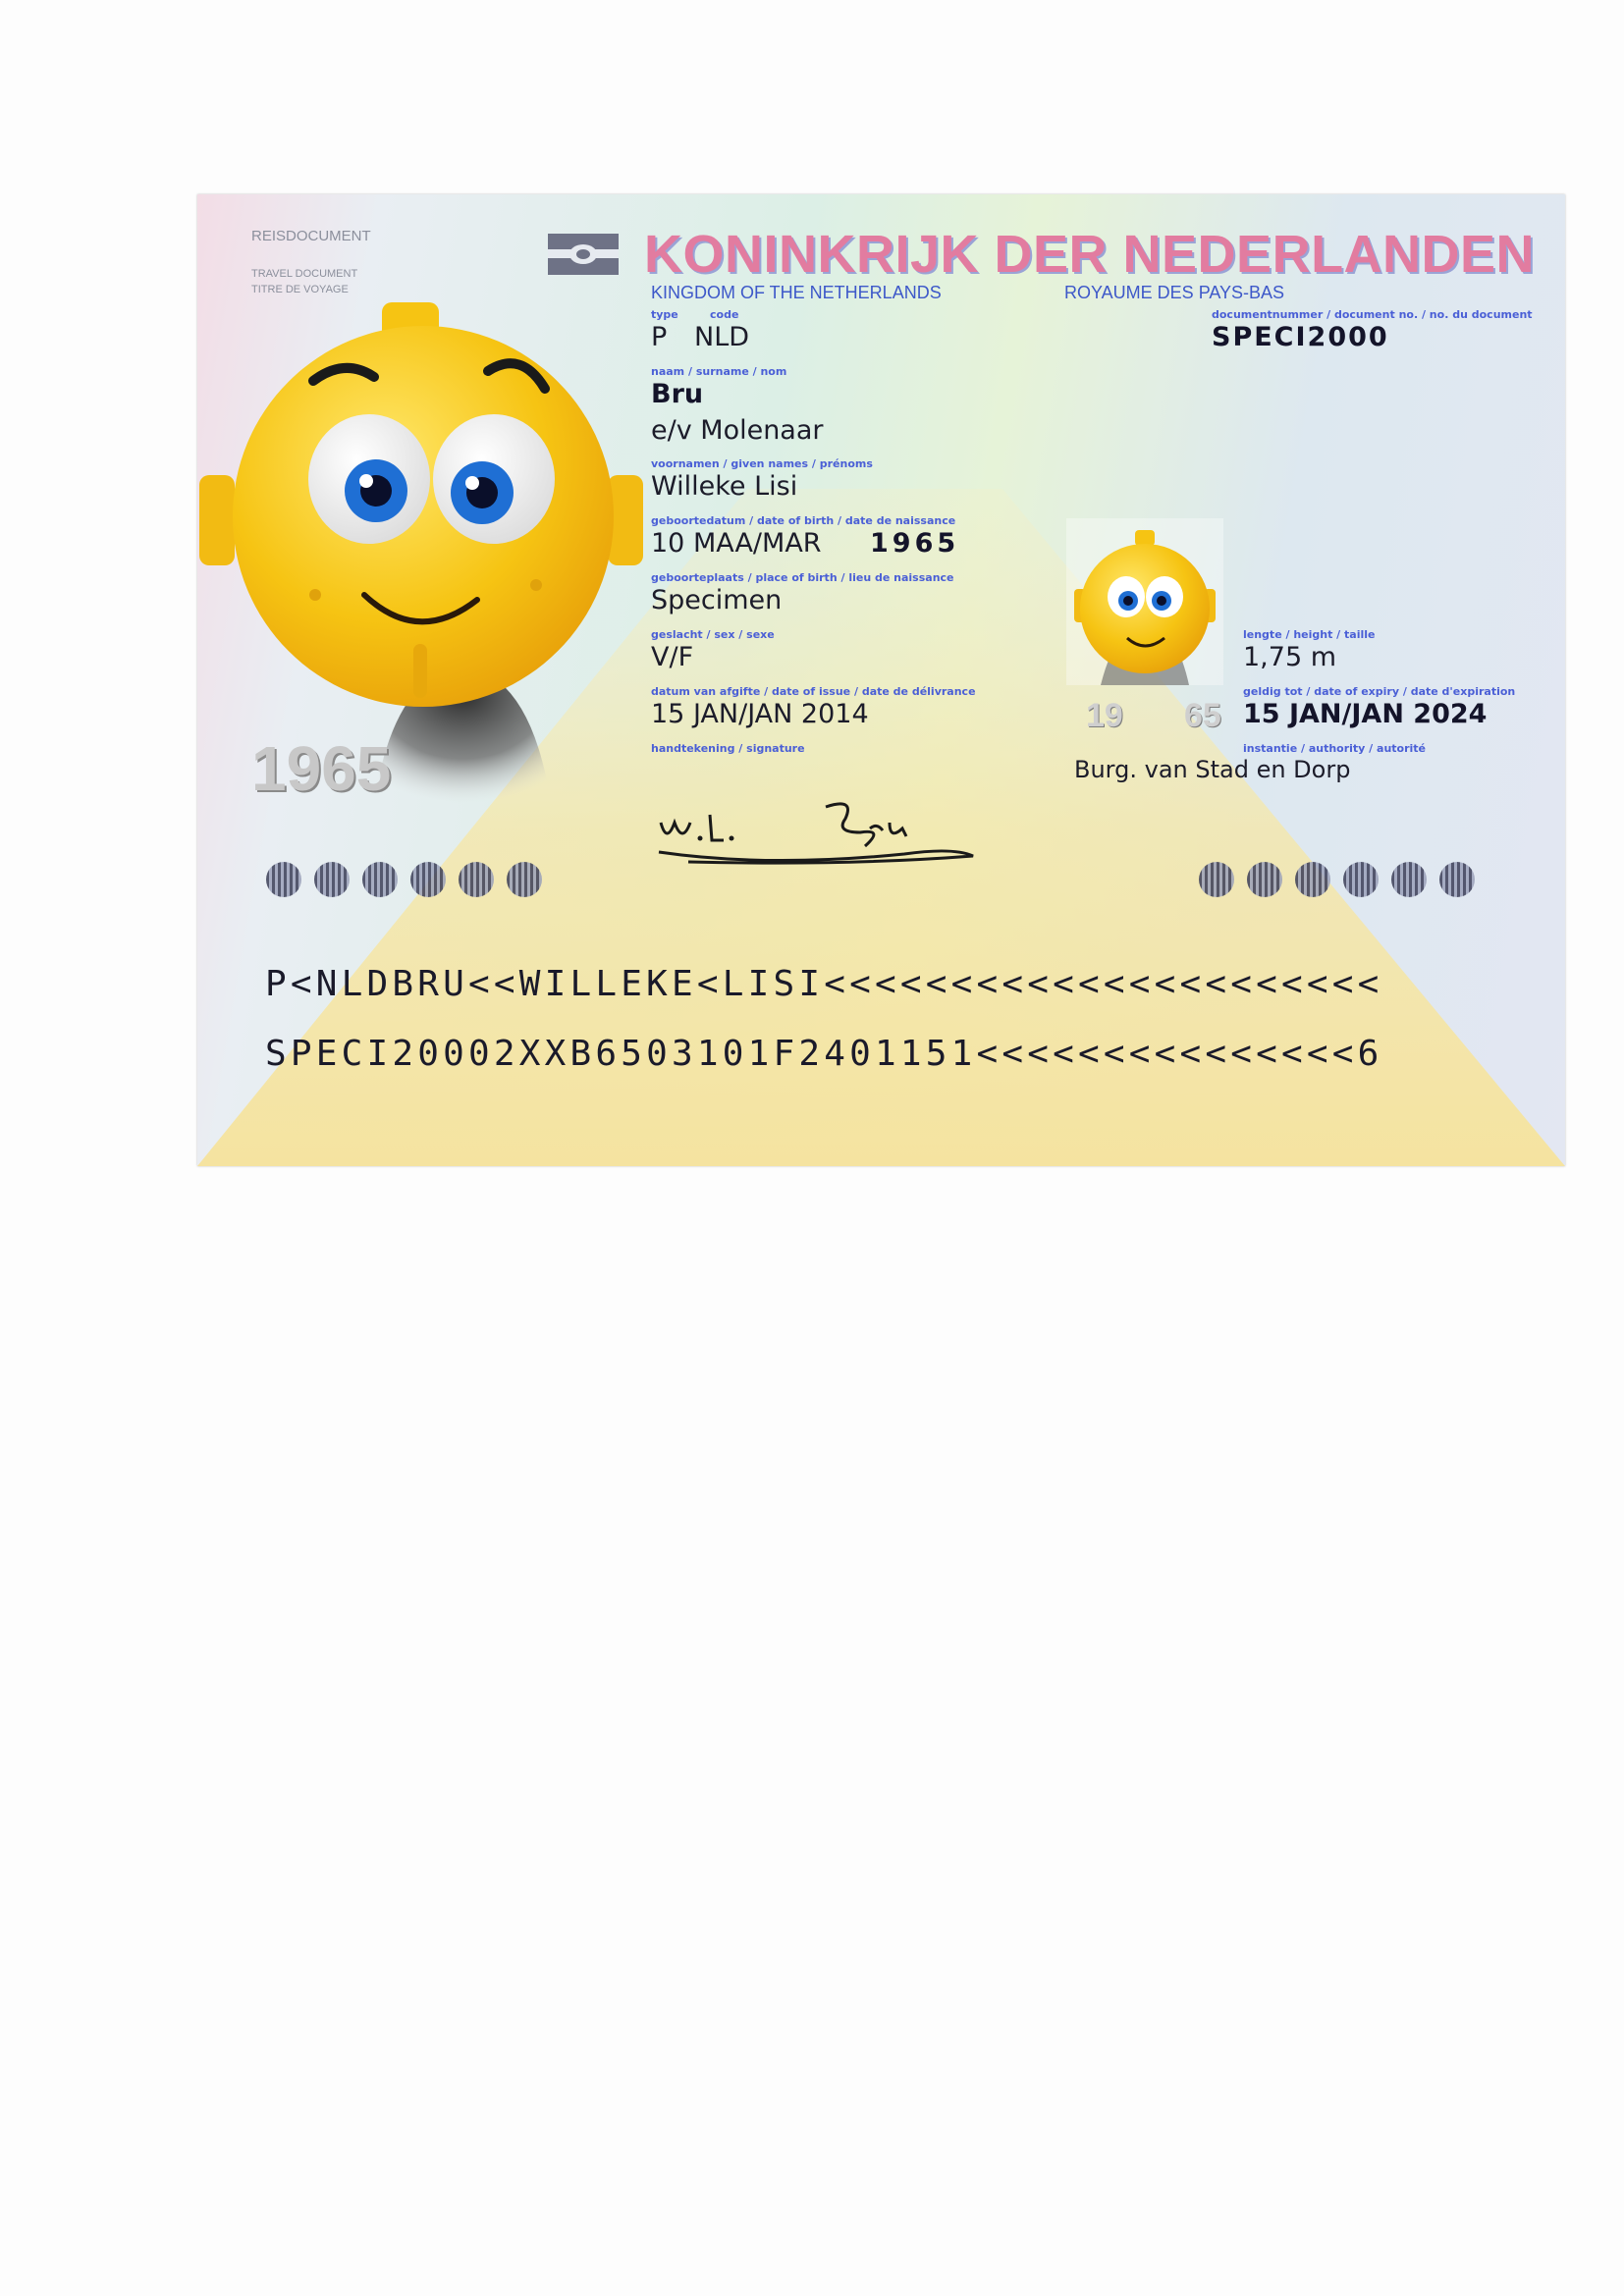  Describe the element at coordinates (719, 371) in the screenshot. I see `surname-label: naam / surname / nom` at that location.